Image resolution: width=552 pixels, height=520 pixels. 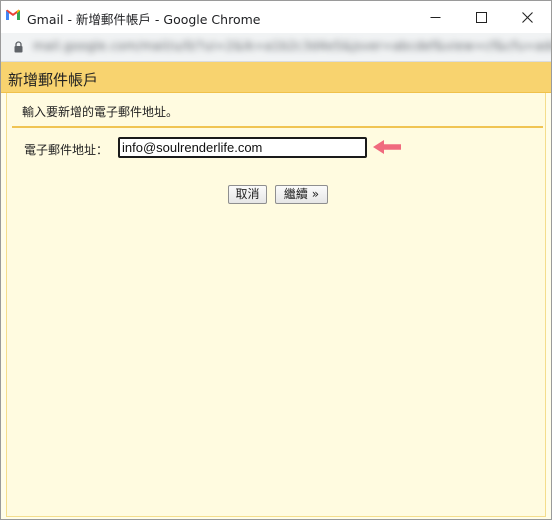 I want to click on maximize-button, so click(x=481, y=17).